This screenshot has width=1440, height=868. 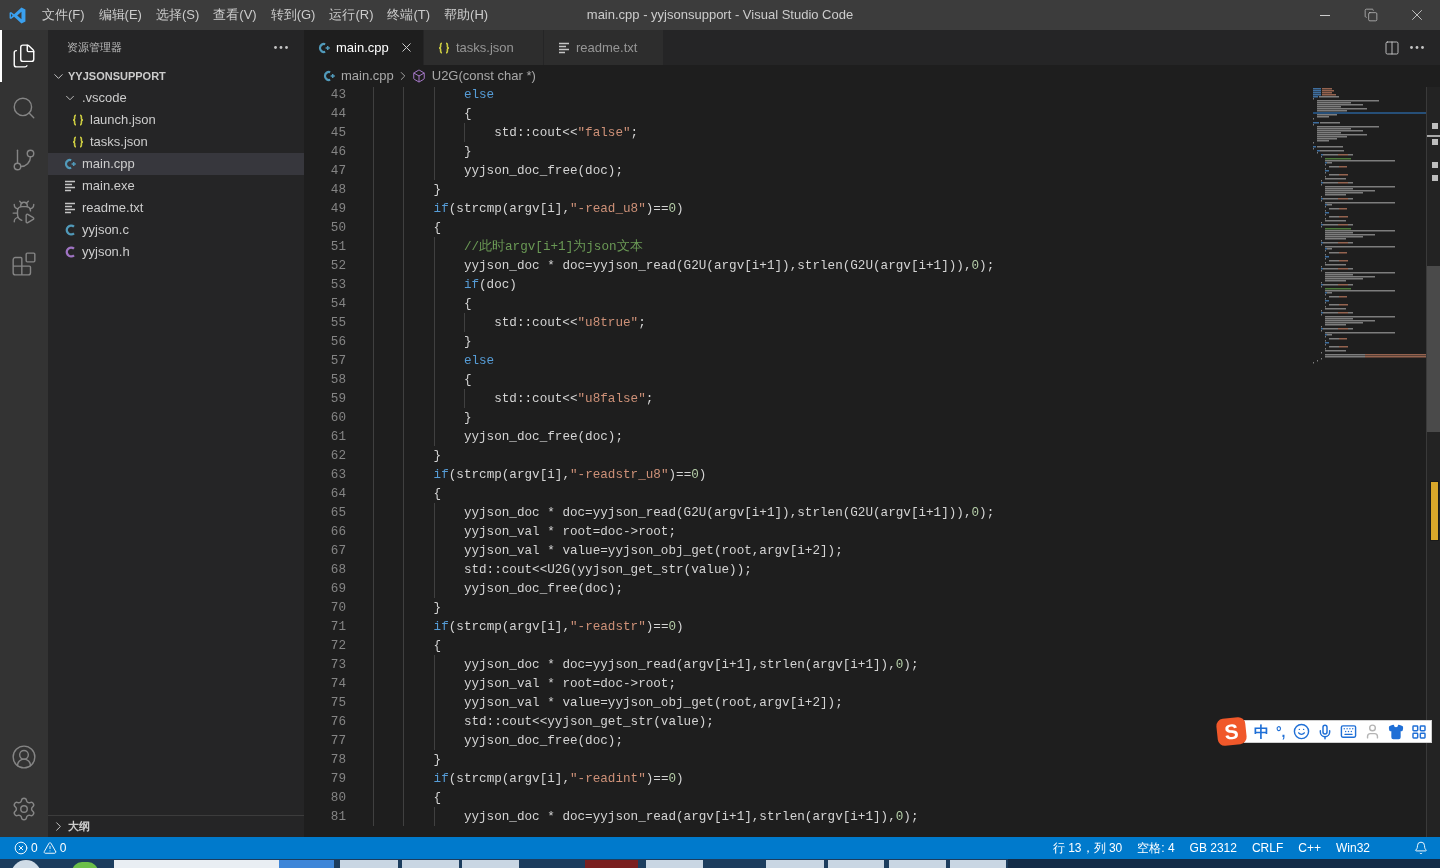 What do you see at coordinates (1087, 848) in the screenshot?
I see `status-item: 行 13，列 30` at bounding box center [1087, 848].